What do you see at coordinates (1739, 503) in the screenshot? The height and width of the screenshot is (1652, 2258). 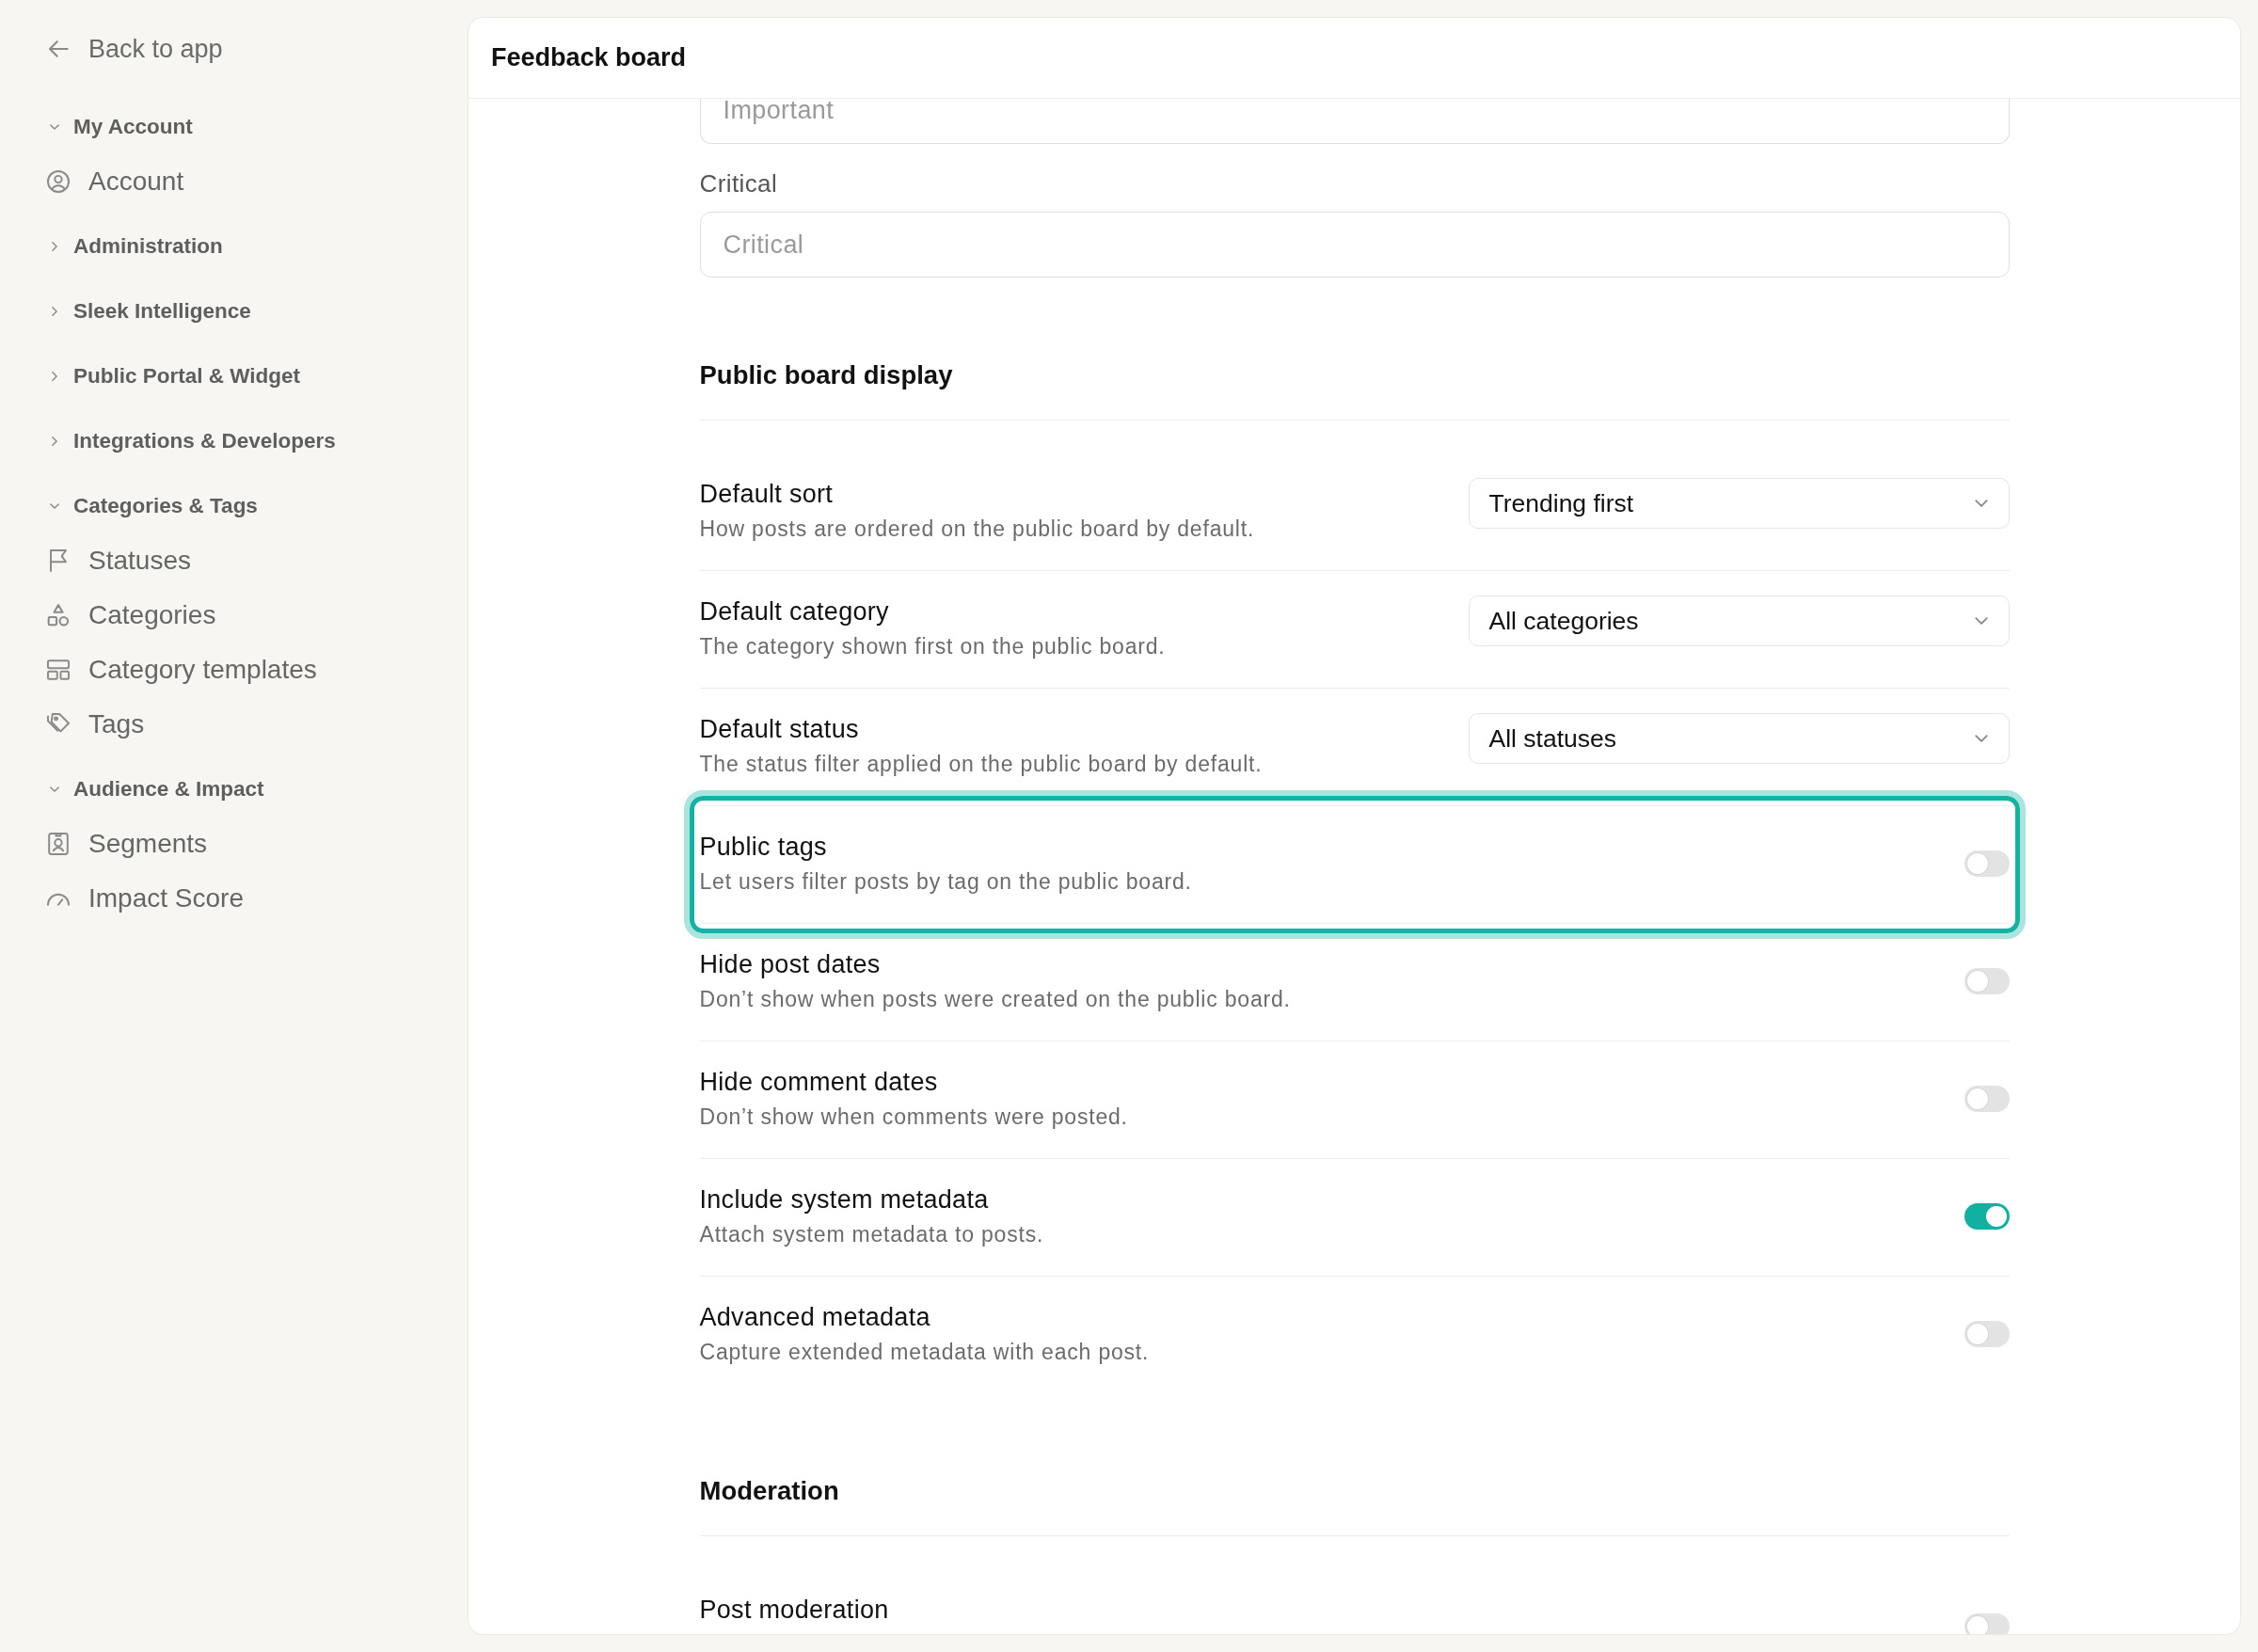 I see `select-dropdown: Trending first` at bounding box center [1739, 503].